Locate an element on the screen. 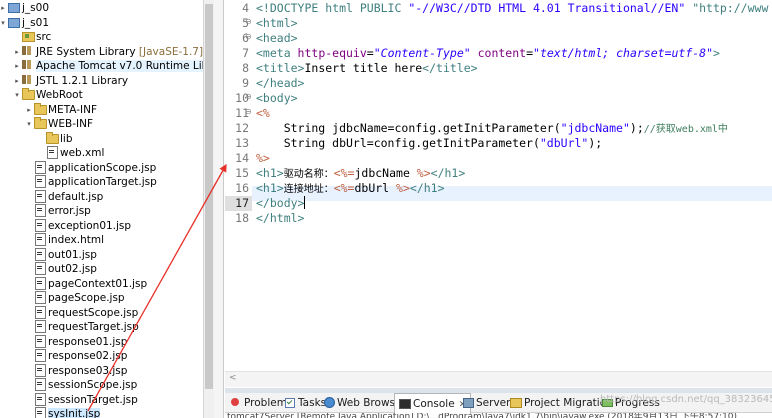 The height and width of the screenshot is (418, 772). code-line: </html> is located at coordinates (280, 218).